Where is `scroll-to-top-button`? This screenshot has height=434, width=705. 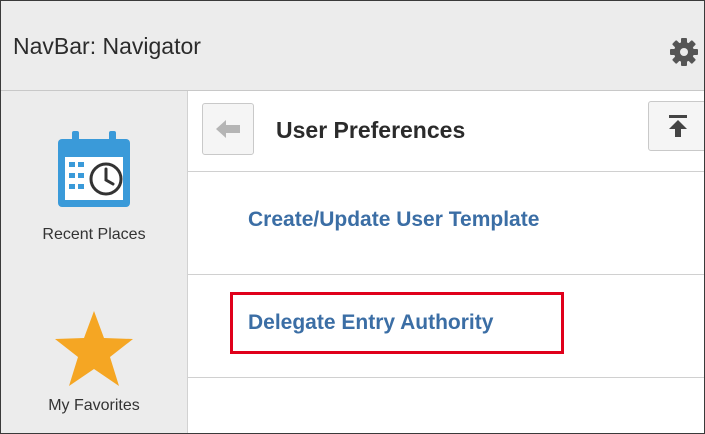 scroll-to-top-button is located at coordinates (676, 126).